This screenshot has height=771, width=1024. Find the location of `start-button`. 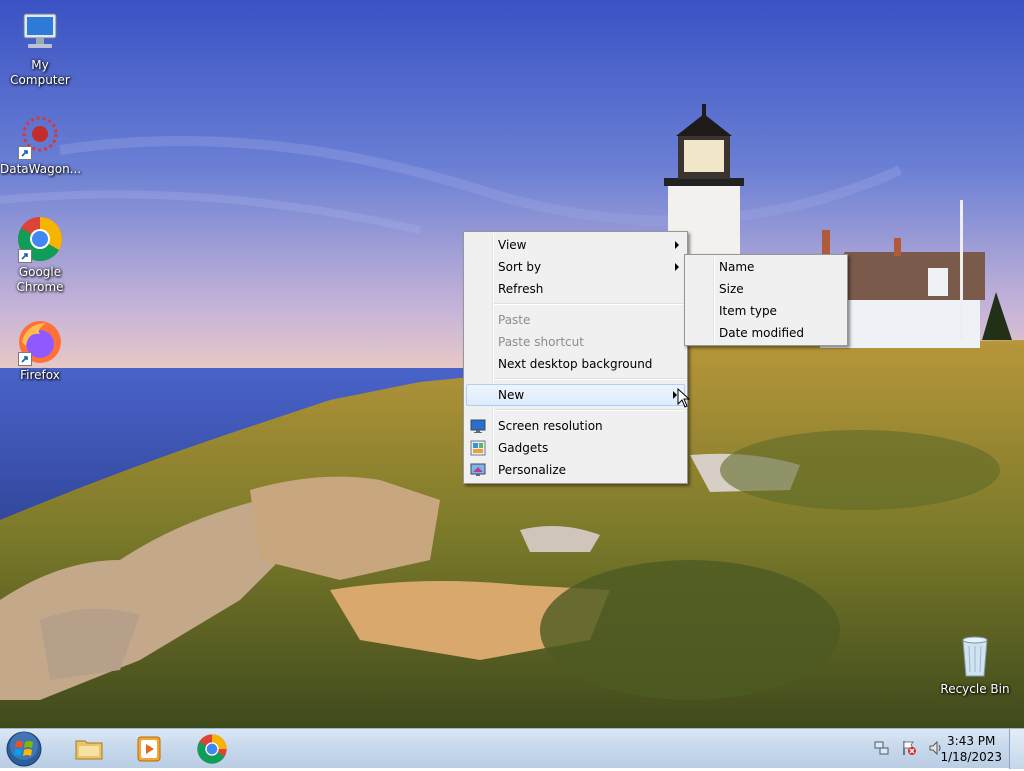

start-button is located at coordinates (24, 749).